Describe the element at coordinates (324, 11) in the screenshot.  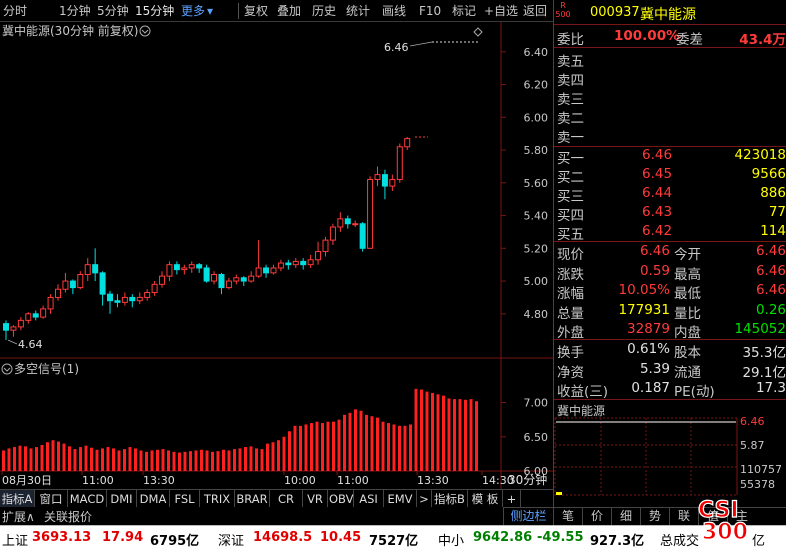
I see `history-button: 历史` at that location.